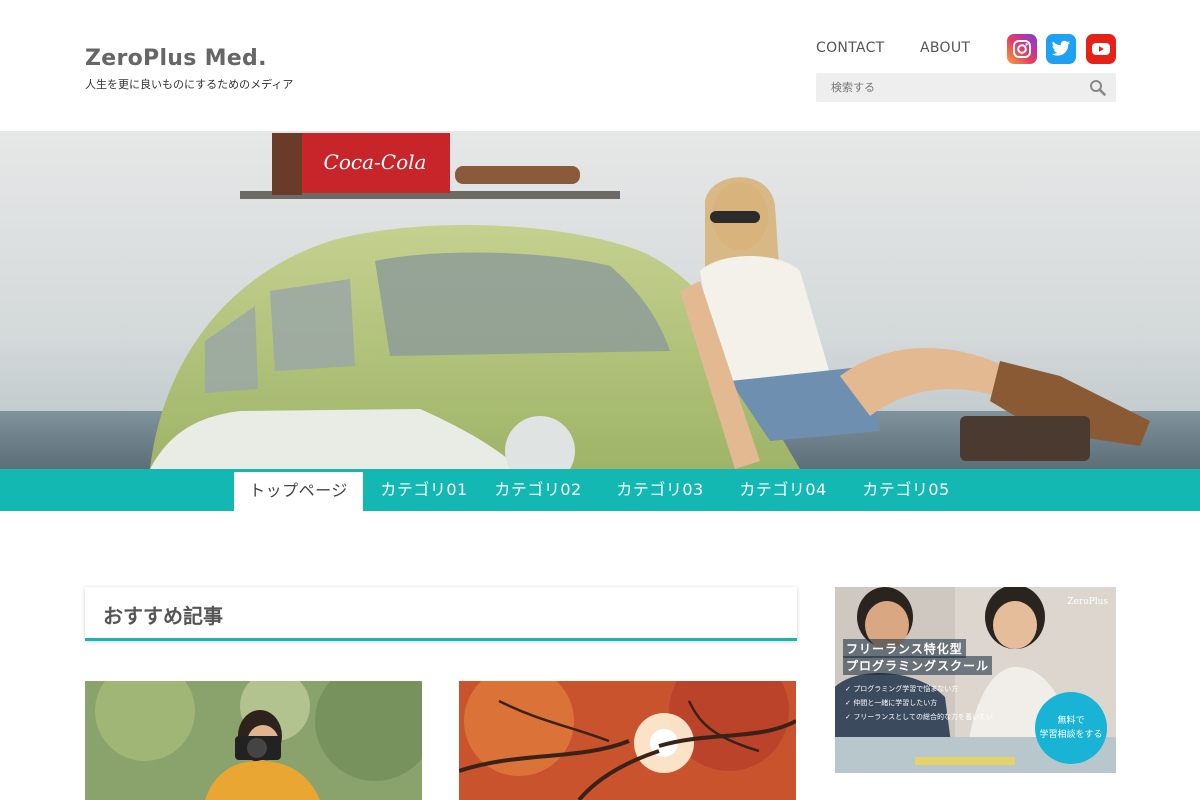  I want to click on nav-about-link: ABOUT, so click(945, 48).